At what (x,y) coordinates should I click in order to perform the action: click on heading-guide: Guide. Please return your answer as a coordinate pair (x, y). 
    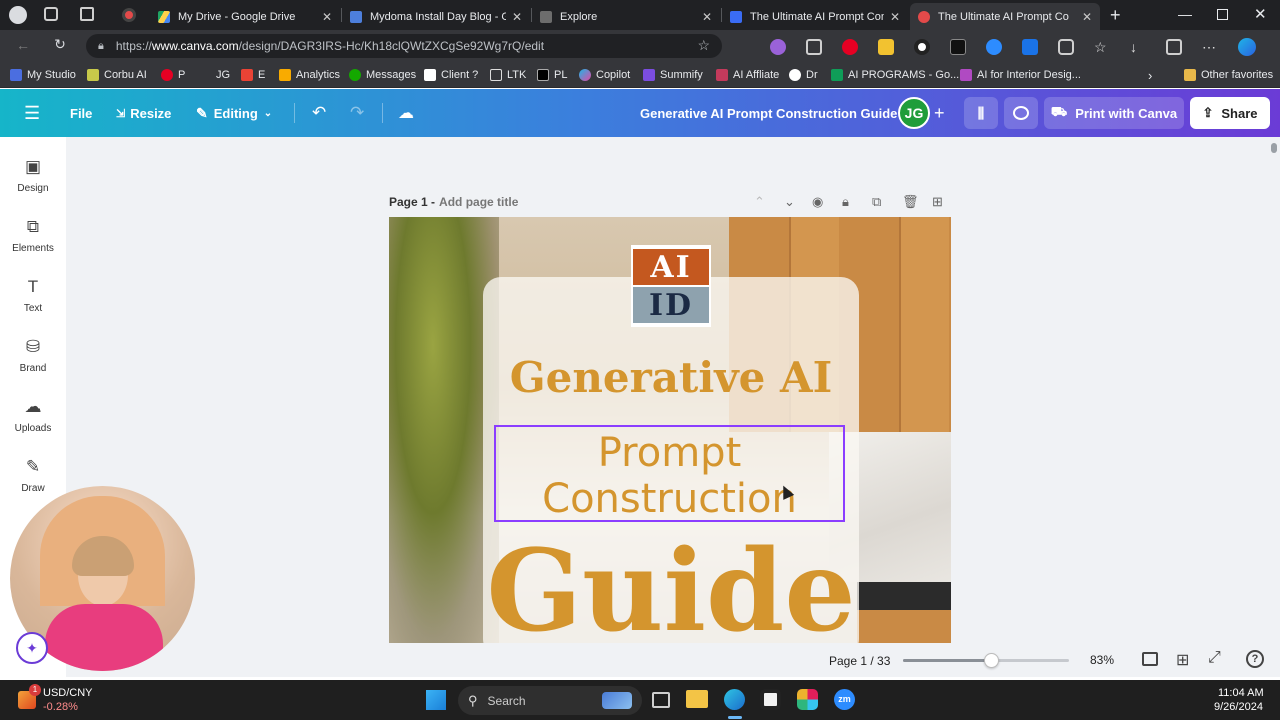
    Looking at the image, I should click on (671, 585).